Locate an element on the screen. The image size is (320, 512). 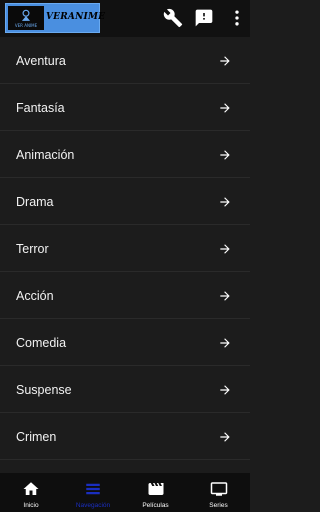
app-logo: VER ANIME VERANIME is located at coordinates (55, 18).